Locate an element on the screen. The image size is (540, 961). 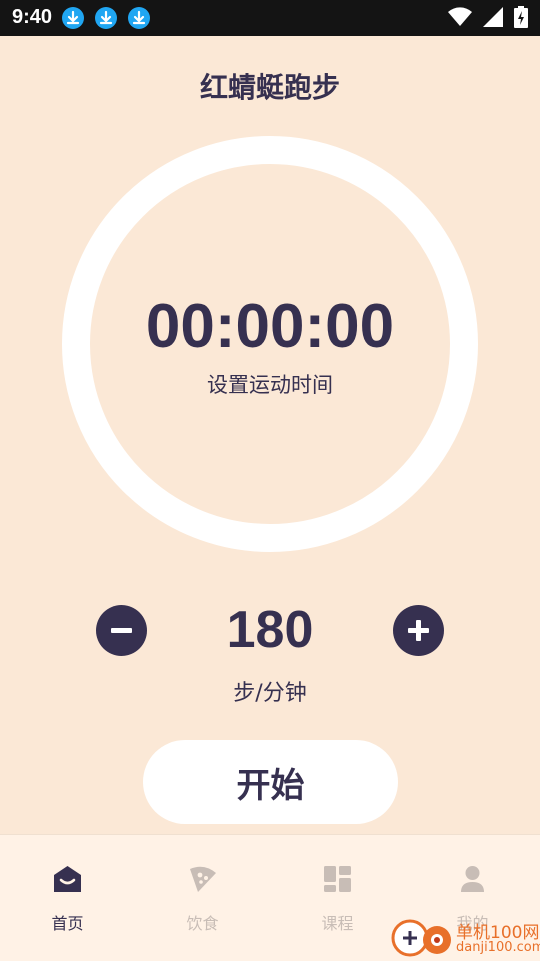
watermark-url: danji100.com is located at coordinates (498, 947).